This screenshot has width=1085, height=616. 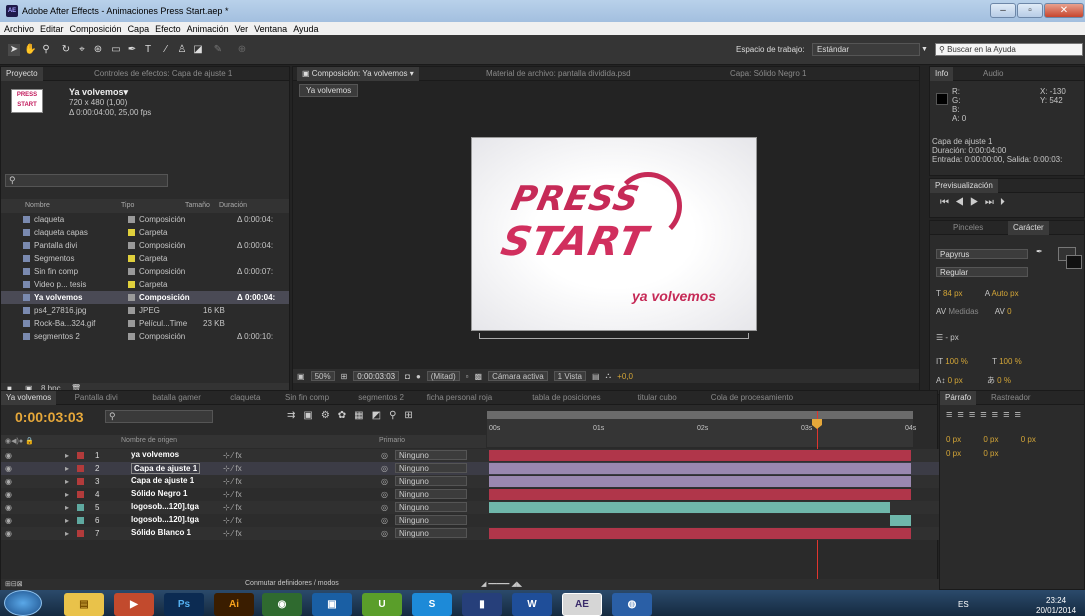 I want to click on app-taskbar-icon: ▣, so click(x=332, y=604).